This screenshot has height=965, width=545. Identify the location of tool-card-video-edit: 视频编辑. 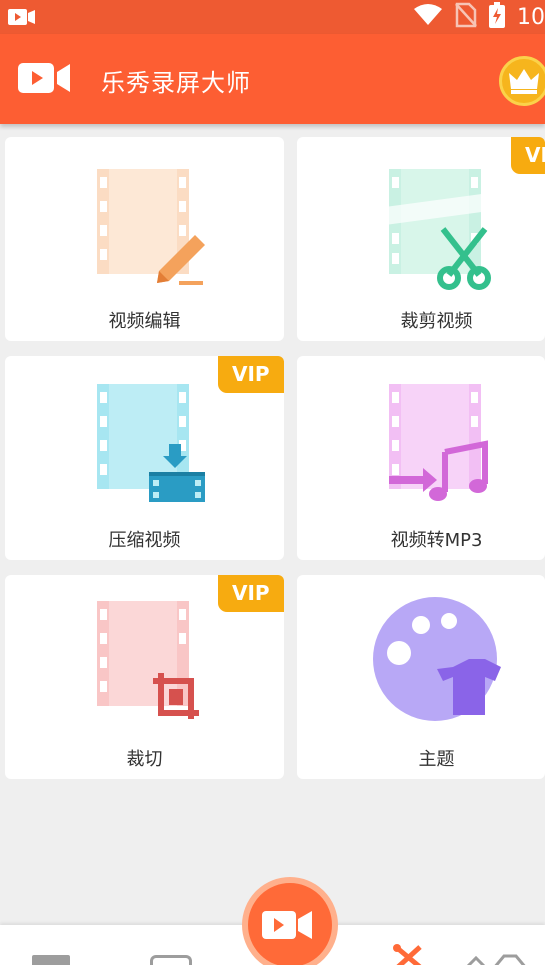
(144, 239).